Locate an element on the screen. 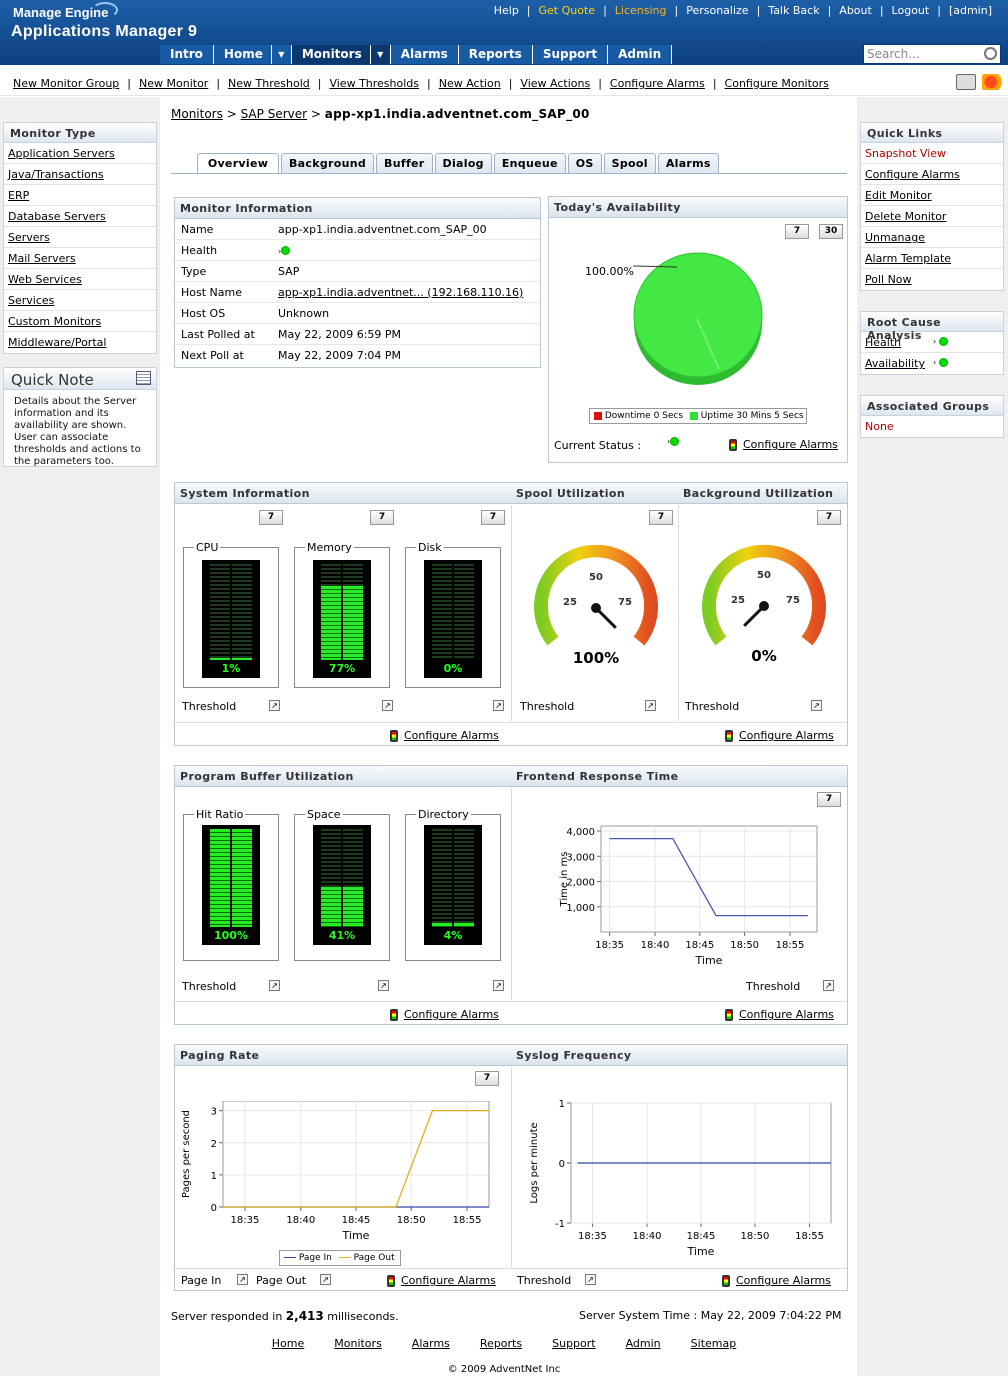  talk-back-link: Talk Back is located at coordinates (793, 10).